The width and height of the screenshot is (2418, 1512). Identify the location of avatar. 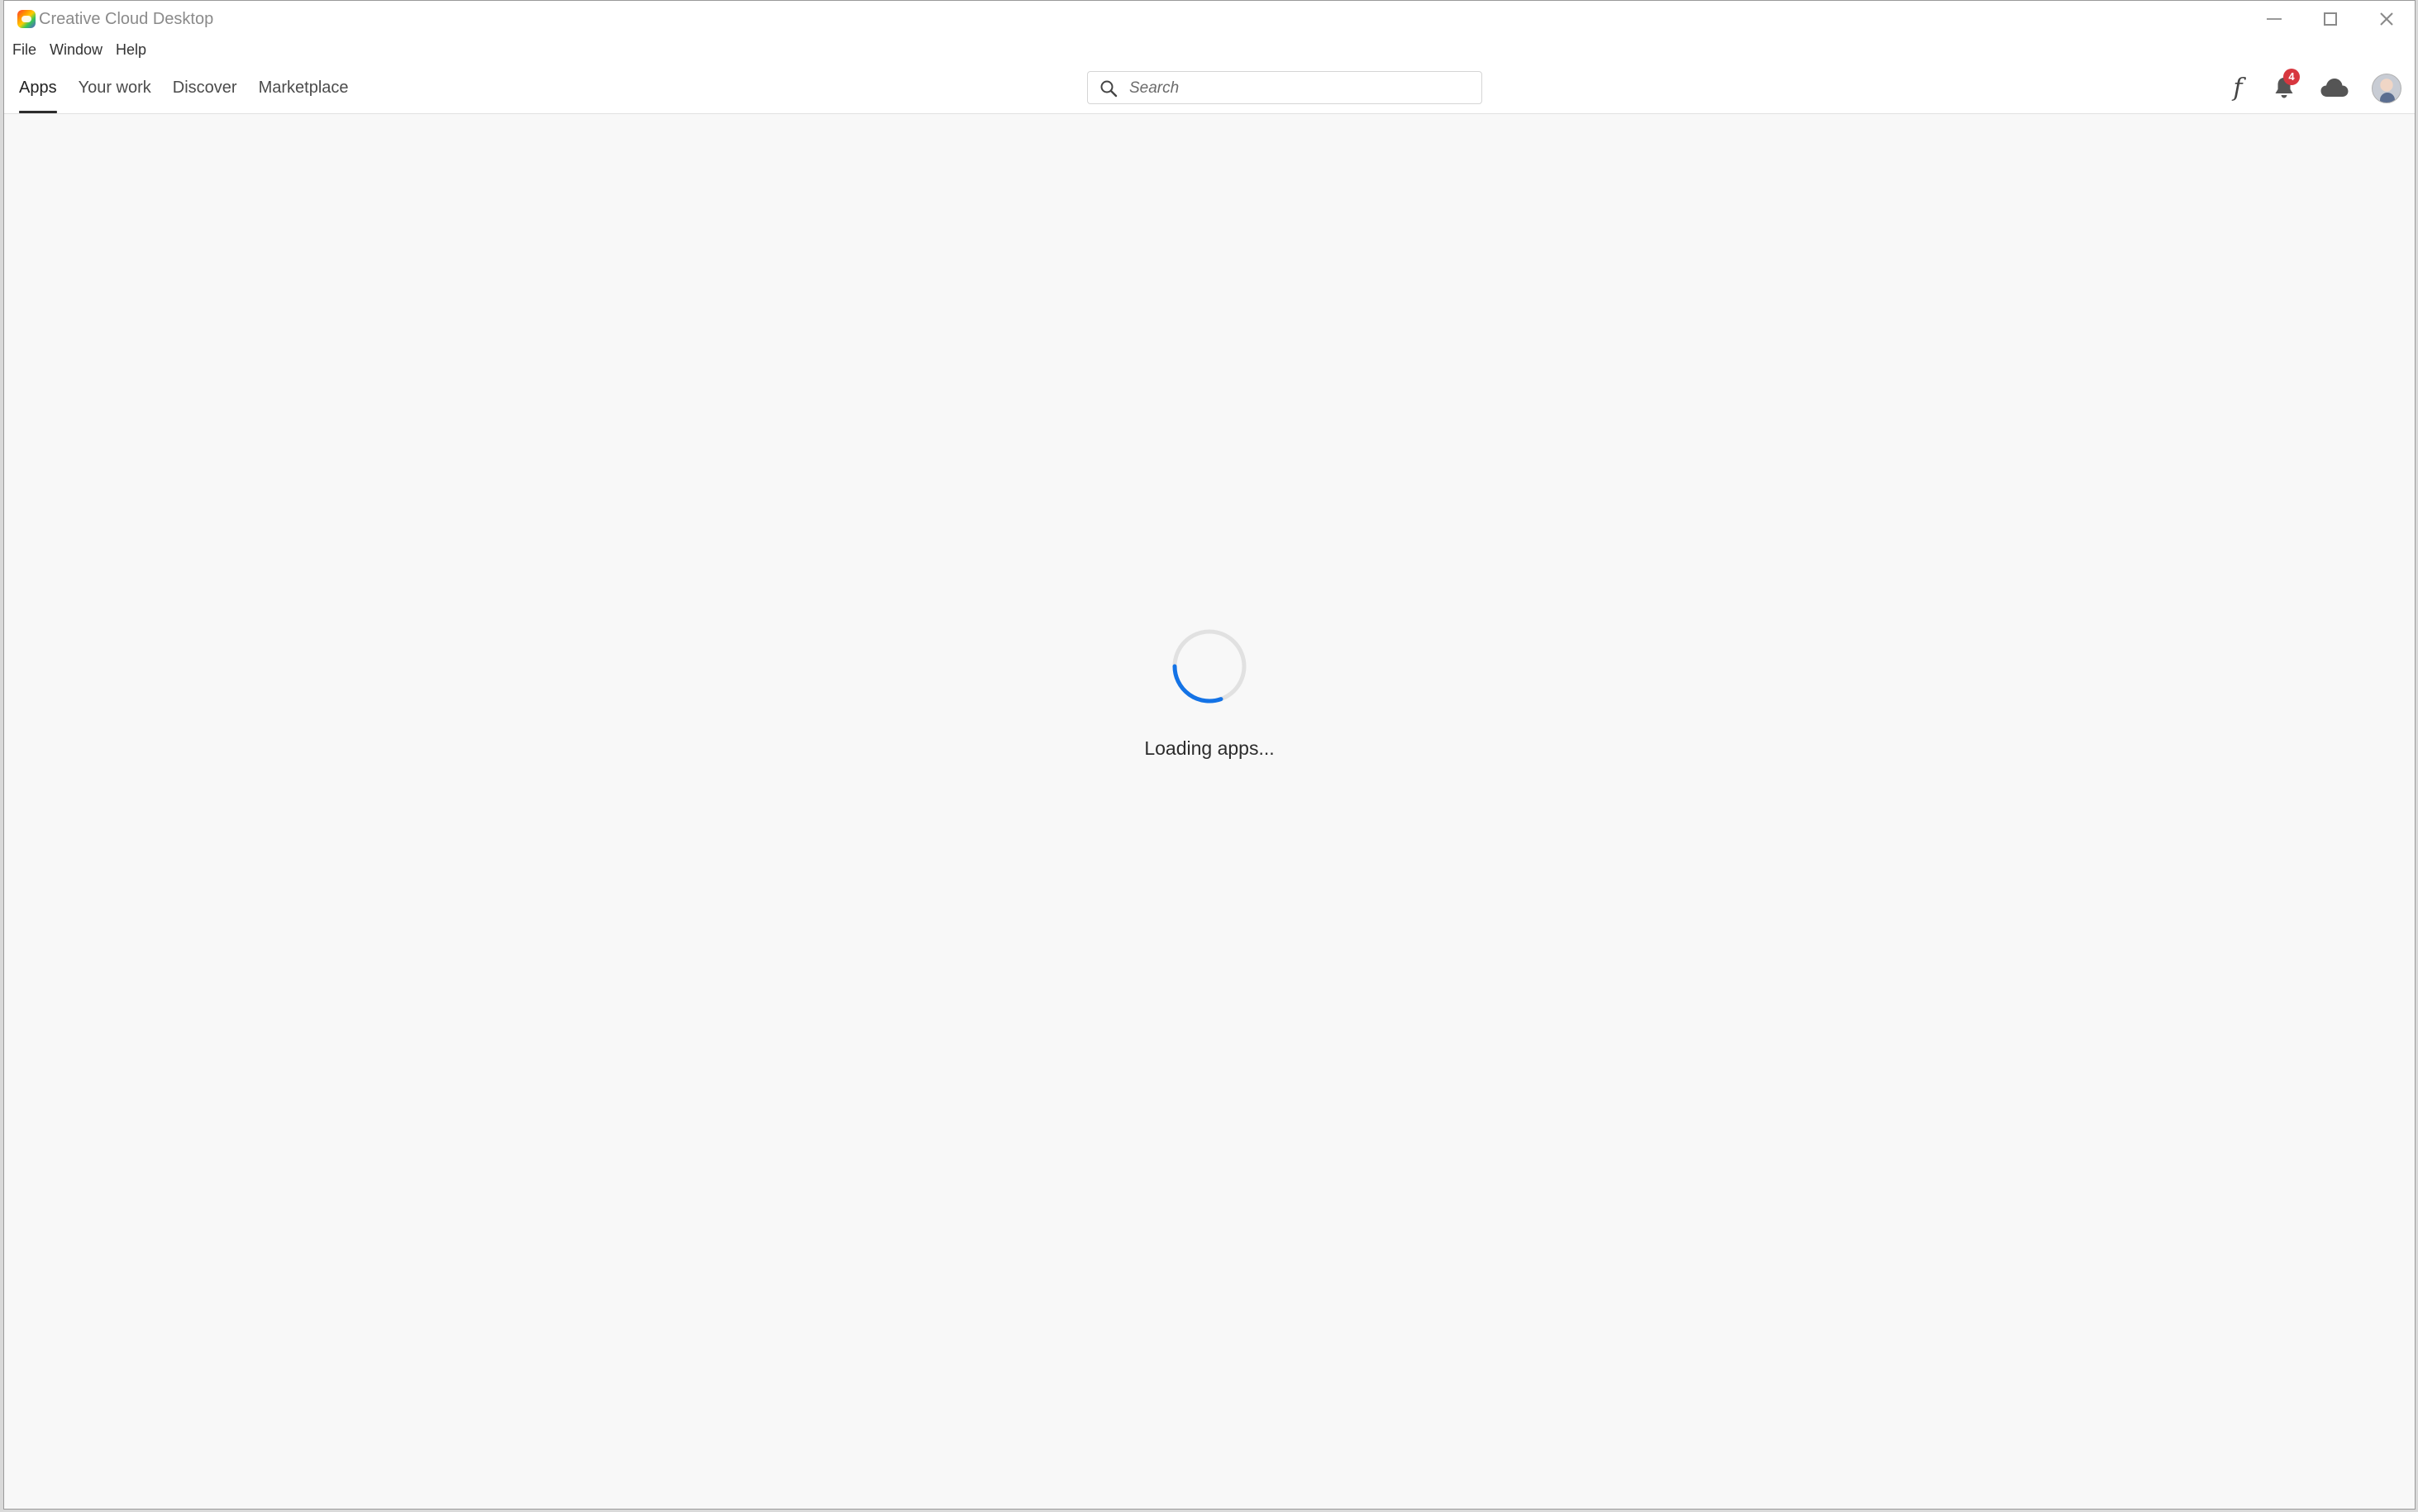
(2386, 88).